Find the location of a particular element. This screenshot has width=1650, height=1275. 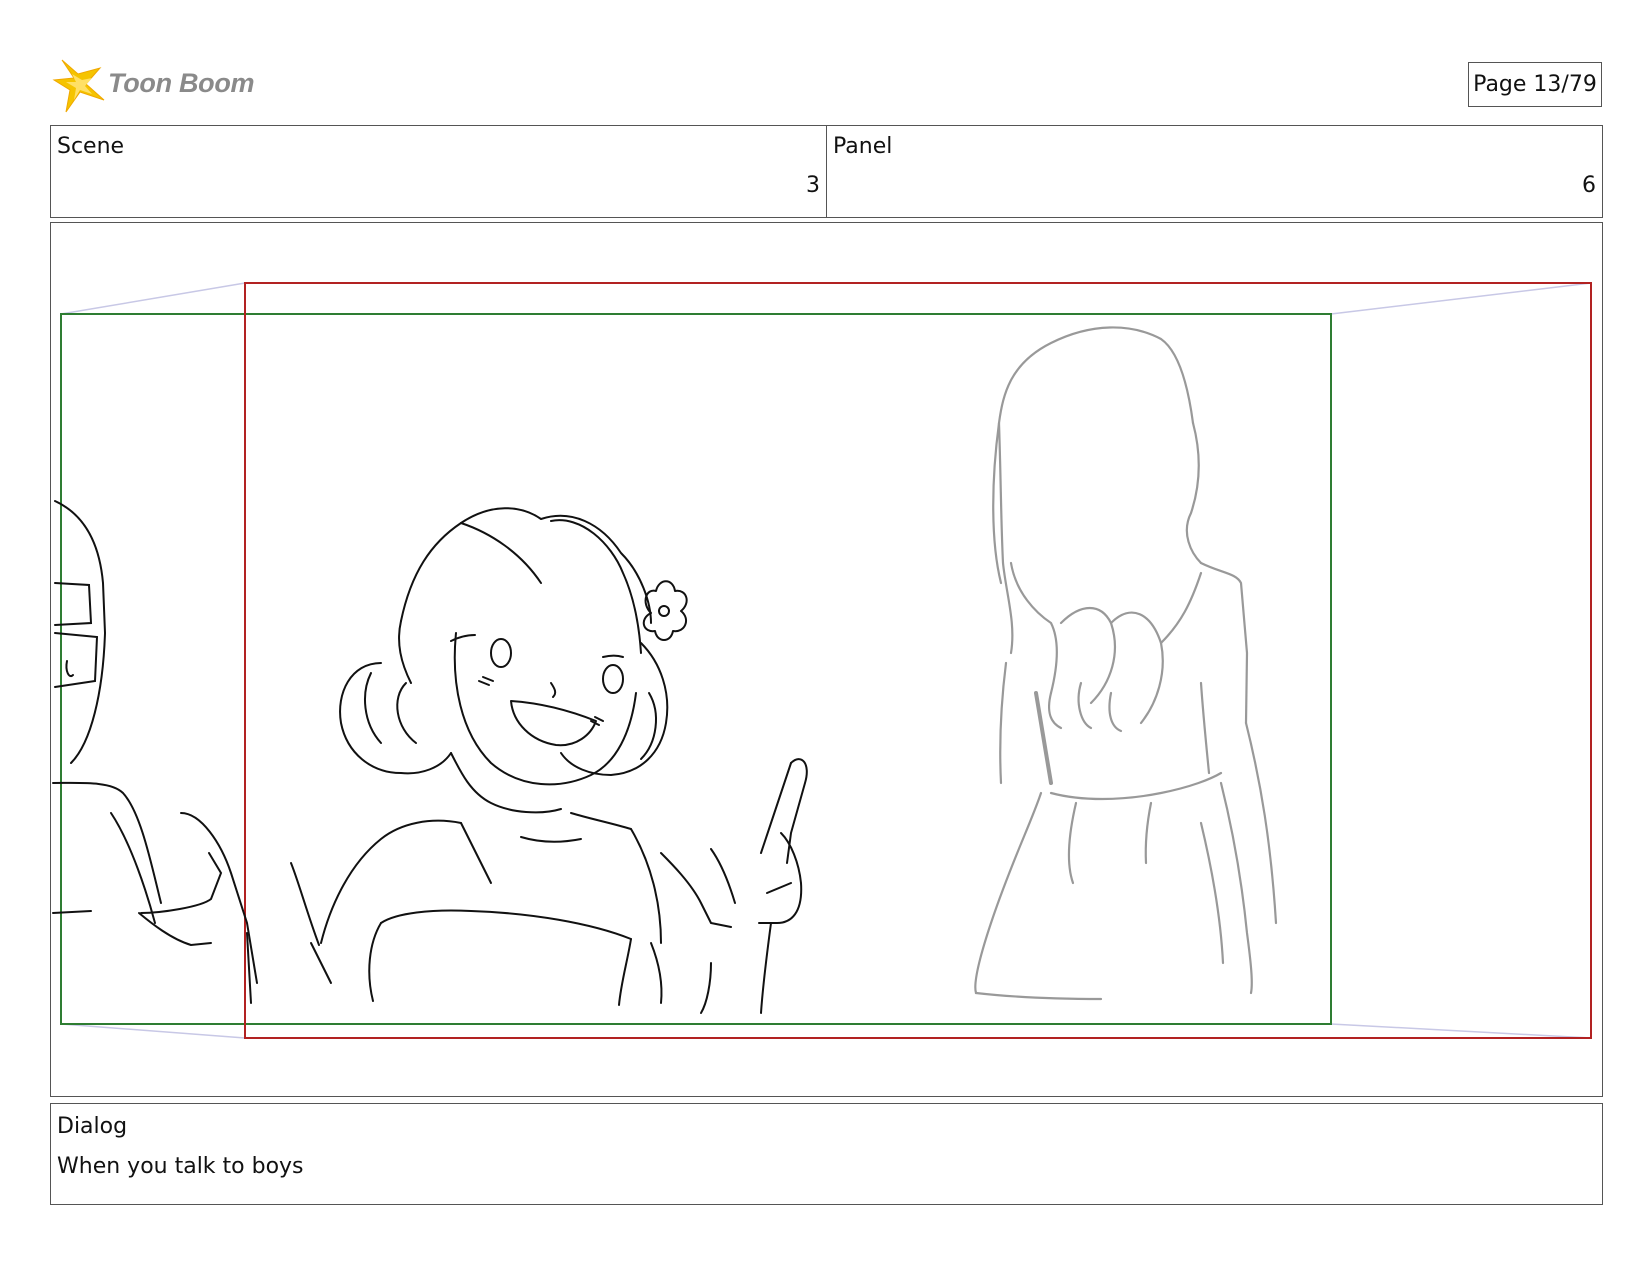

sketch-left-character is located at coordinates (155, 752).